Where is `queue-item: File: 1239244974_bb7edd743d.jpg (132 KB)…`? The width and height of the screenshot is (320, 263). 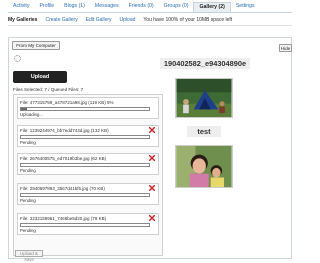 queue-item: File: 1239244974_bb7edd743d.jpg (132 KB)… is located at coordinates (88, 136).